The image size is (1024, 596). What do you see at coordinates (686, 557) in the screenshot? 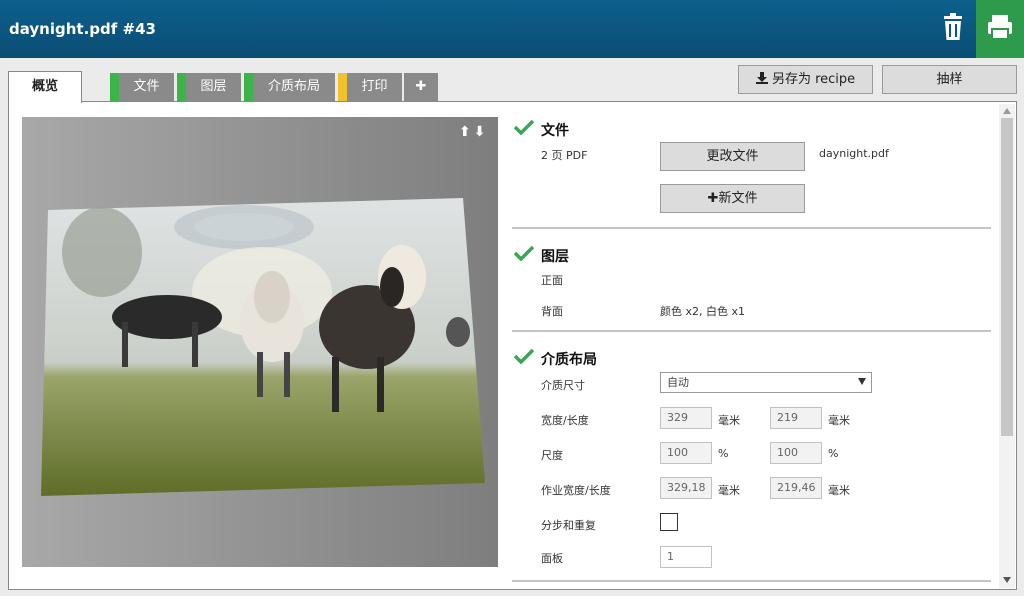
I see `panels-field: 1` at bounding box center [686, 557].